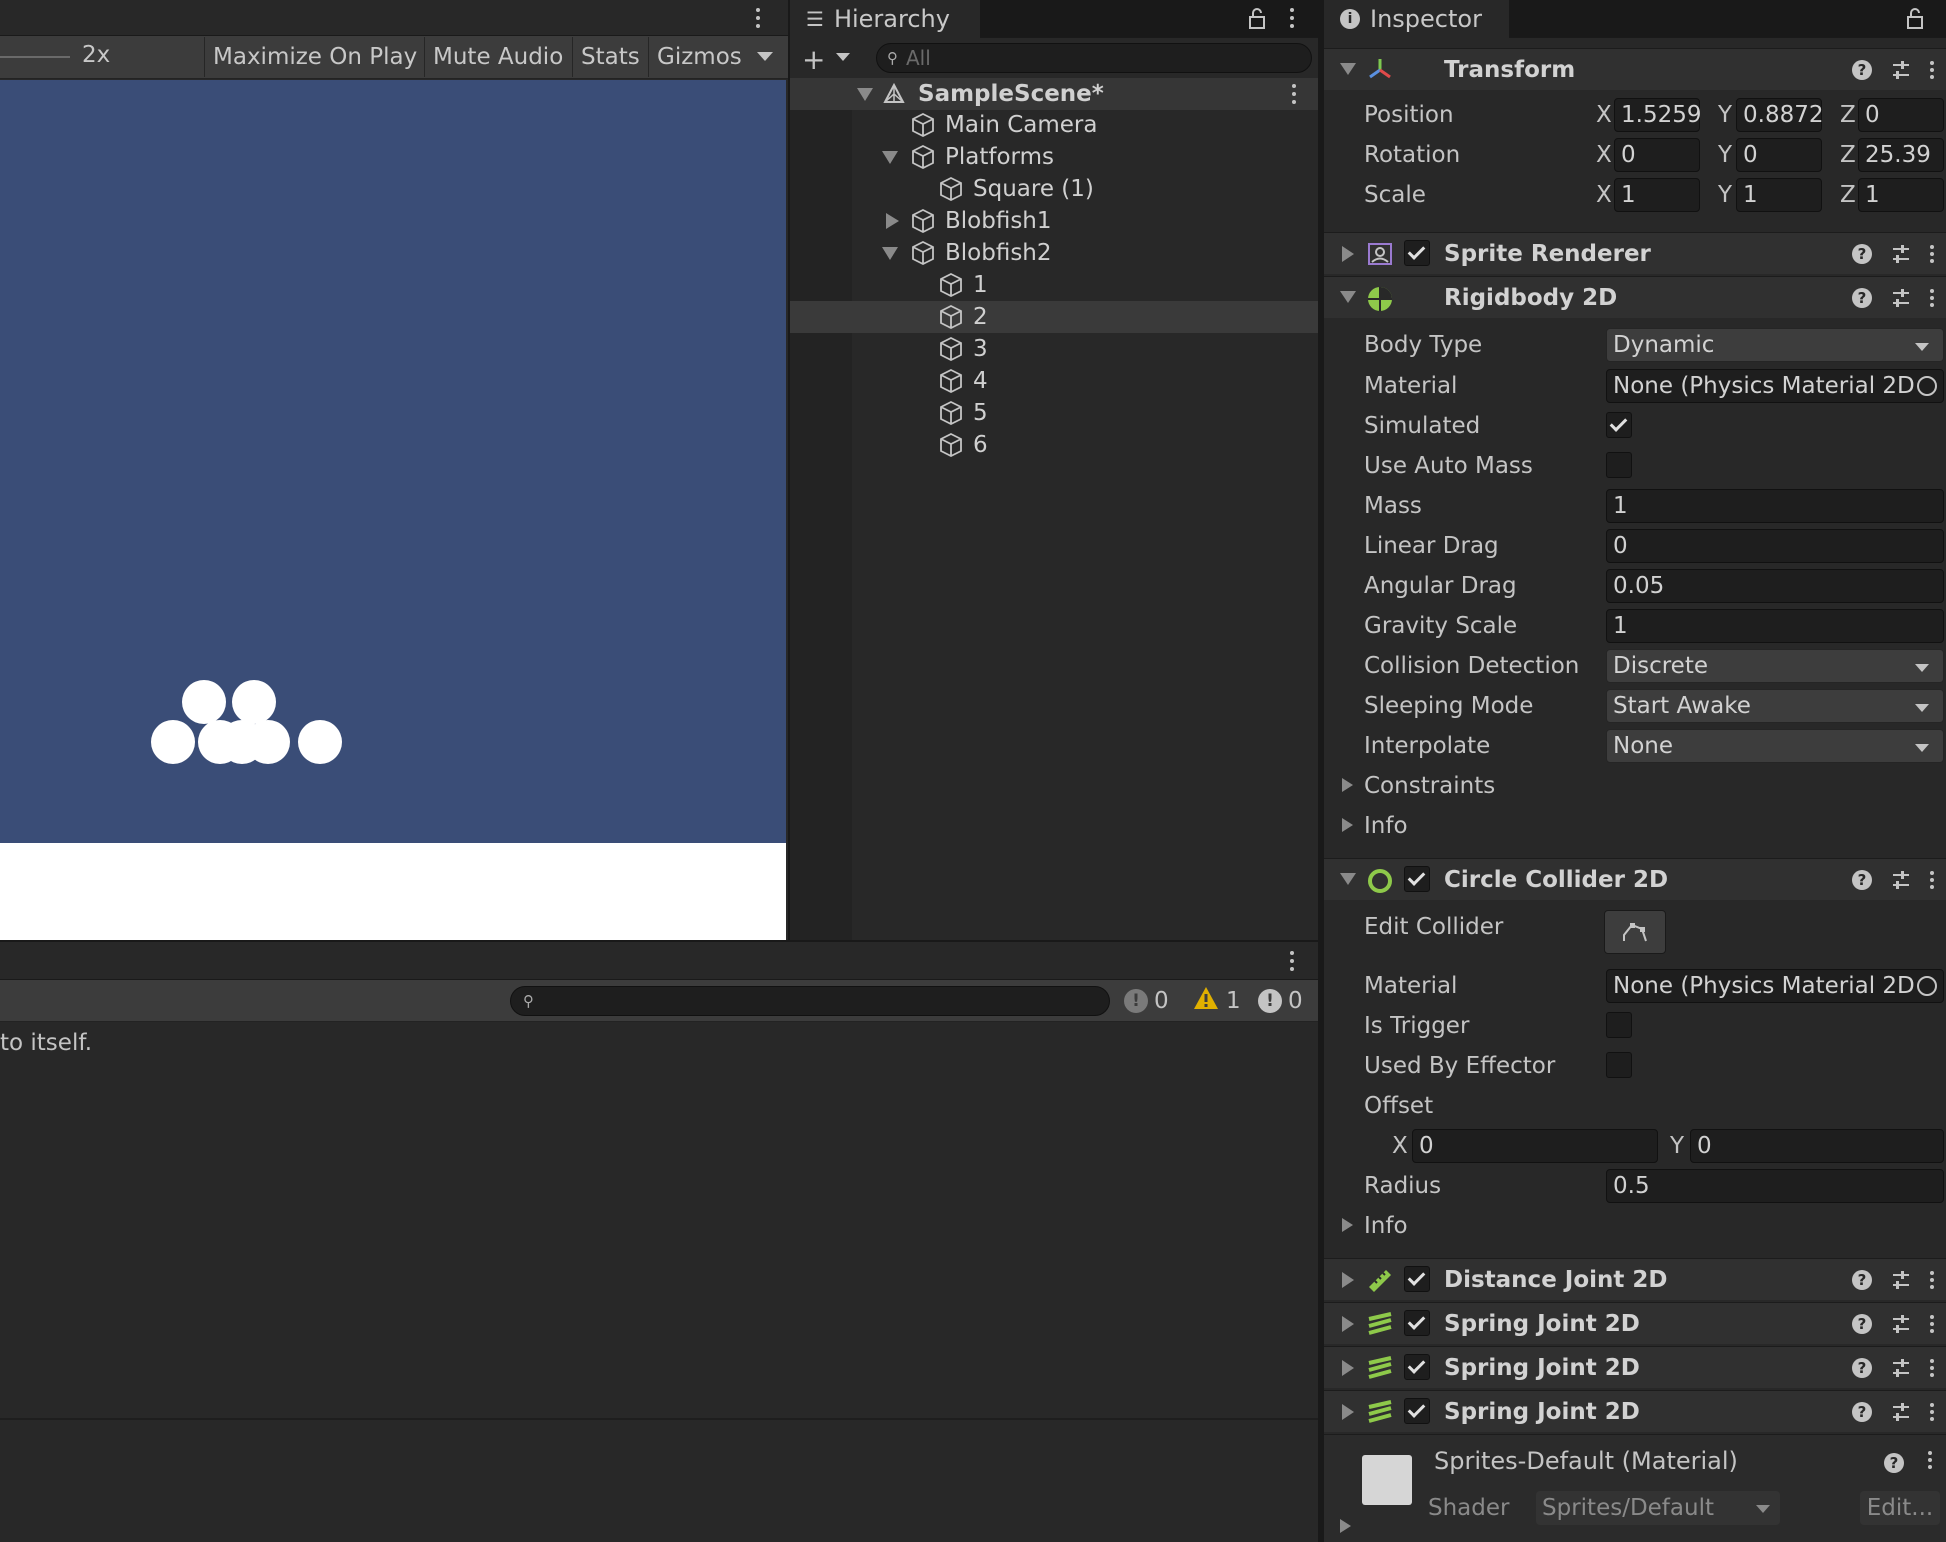 The width and height of the screenshot is (1946, 1542). Describe the element at coordinates (1619, 425) in the screenshot. I see `simulated-checkbox` at that location.